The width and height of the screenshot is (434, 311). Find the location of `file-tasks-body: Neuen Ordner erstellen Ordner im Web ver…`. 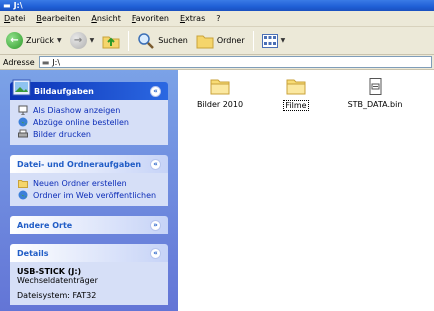

file-tasks-body: Neuen Ordner erstellen Ordner im Web ver… is located at coordinates (89, 189).